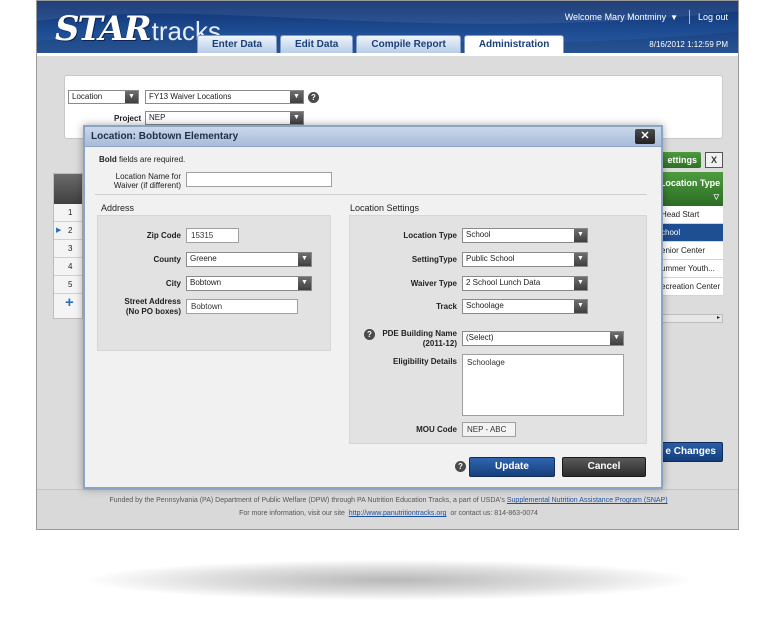 Image resolution: width=768 pixels, height=631 pixels. Describe the element at coordinates (434, 259) in the screenshot. I see `setting-type-label: SettingType` at that location.